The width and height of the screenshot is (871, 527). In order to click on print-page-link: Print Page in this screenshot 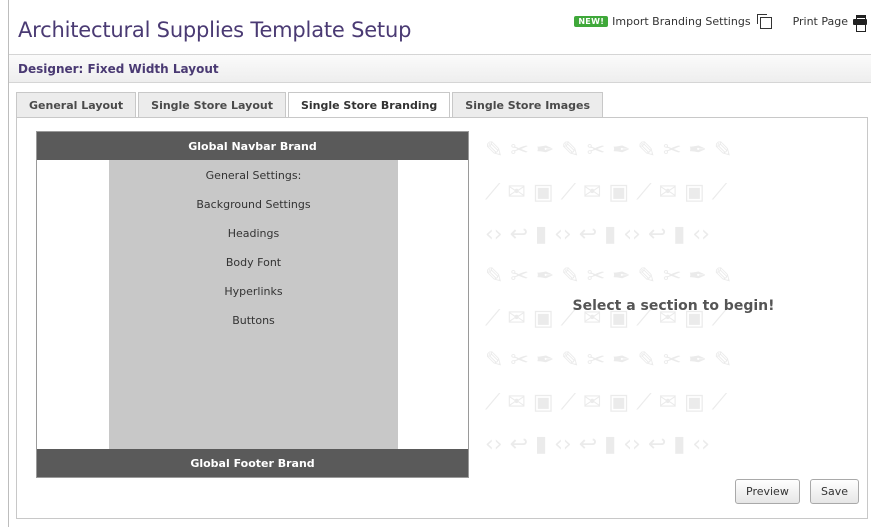, I will do `click(829, 23)`.